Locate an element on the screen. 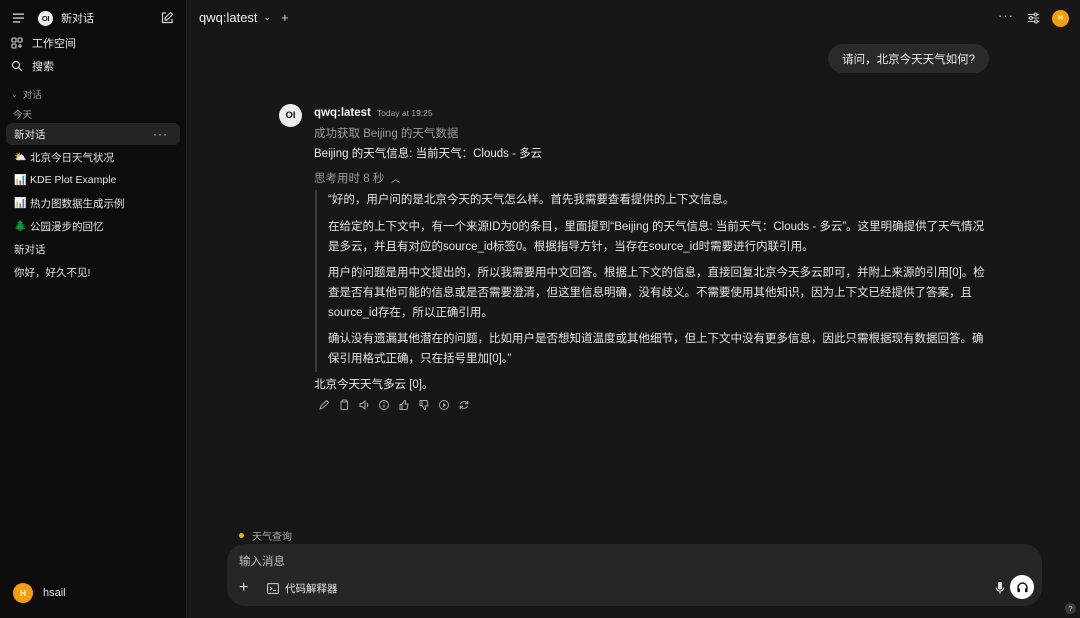 The height and width of the screenshot is (618, 1080). speaker-icon is located at coordinates (364, 405).